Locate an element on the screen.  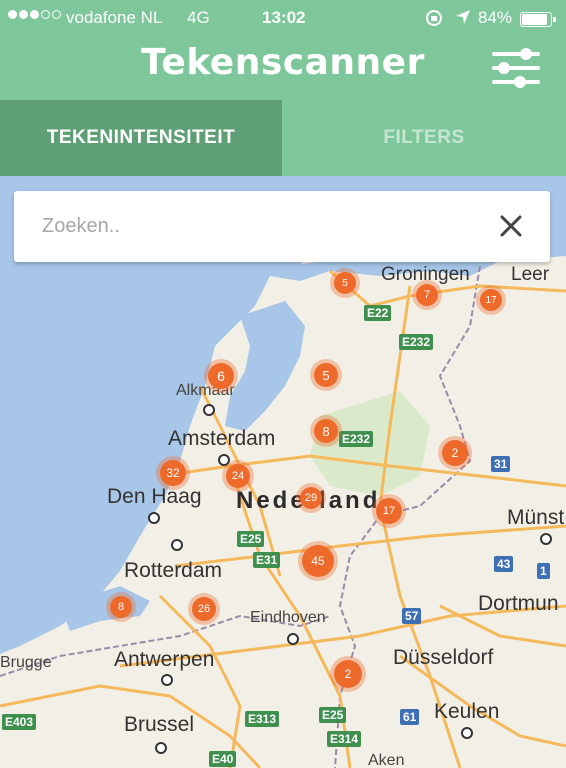
road-shield: E403 is located at coordinates (19, 722).